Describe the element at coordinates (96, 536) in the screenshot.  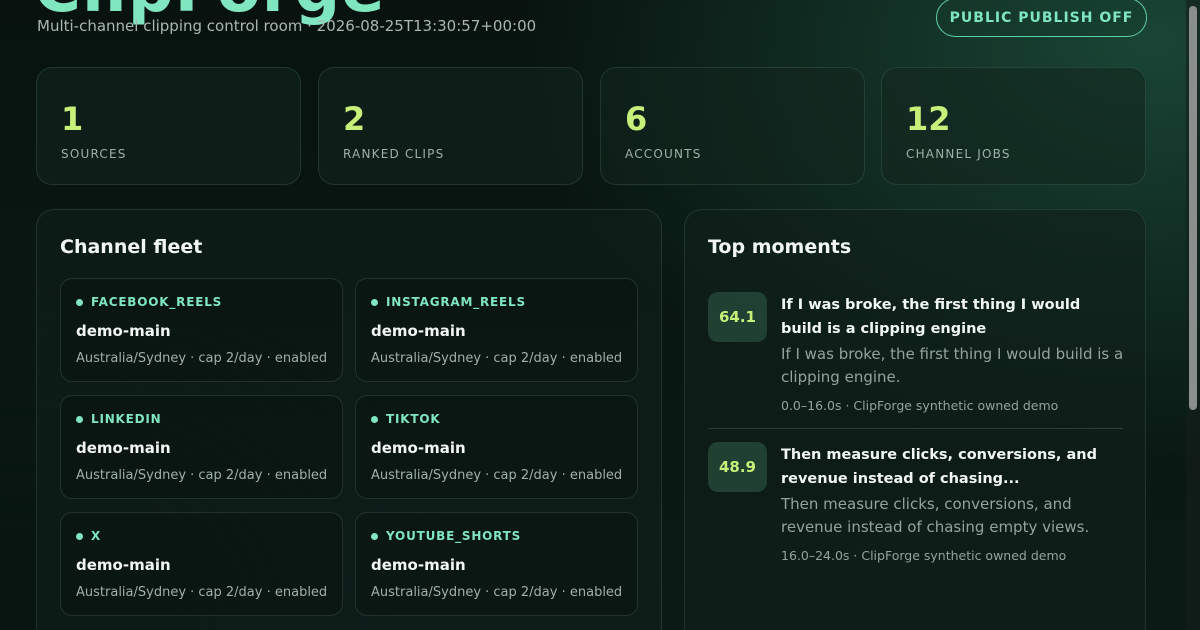
I see `channel-platform: X` at that location.